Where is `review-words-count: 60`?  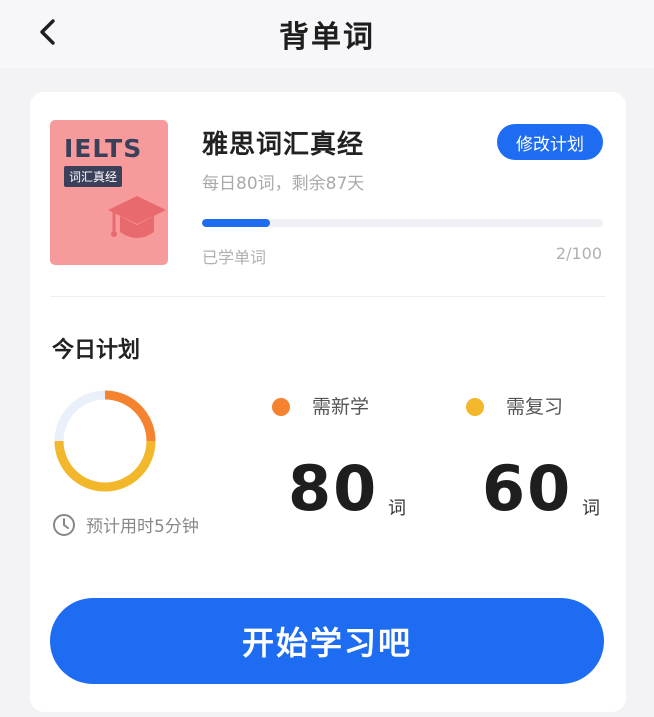
review-words-count: 60 is located at coordinates (527, 488).